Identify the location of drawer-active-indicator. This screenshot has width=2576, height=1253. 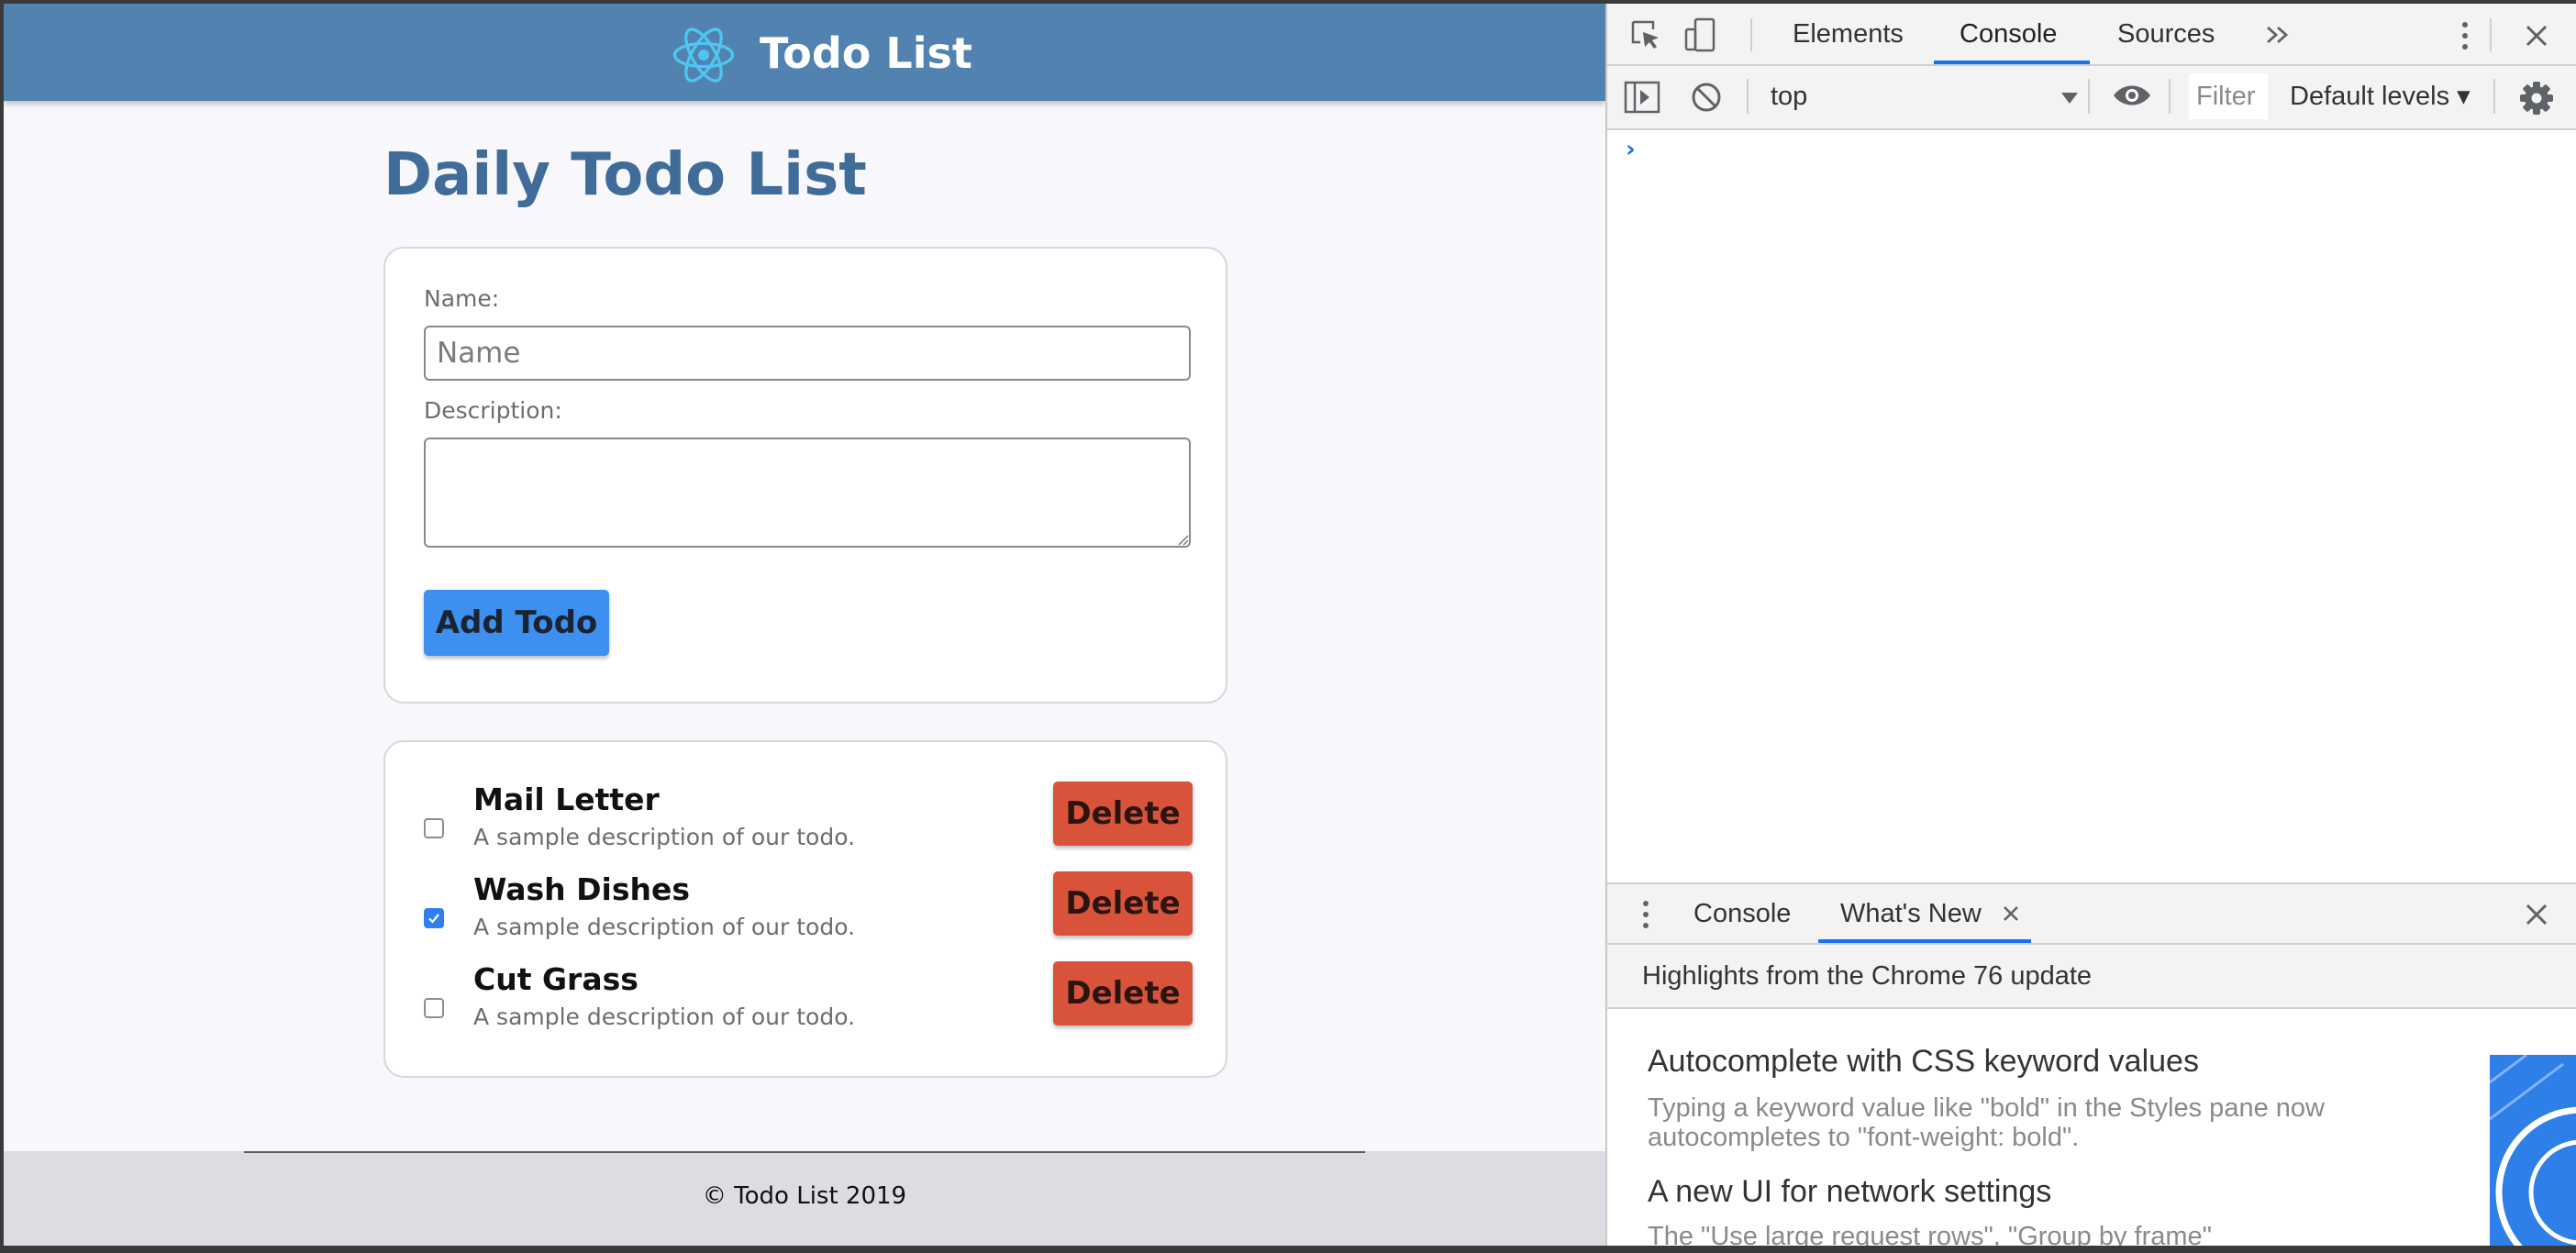
(1924, 941).